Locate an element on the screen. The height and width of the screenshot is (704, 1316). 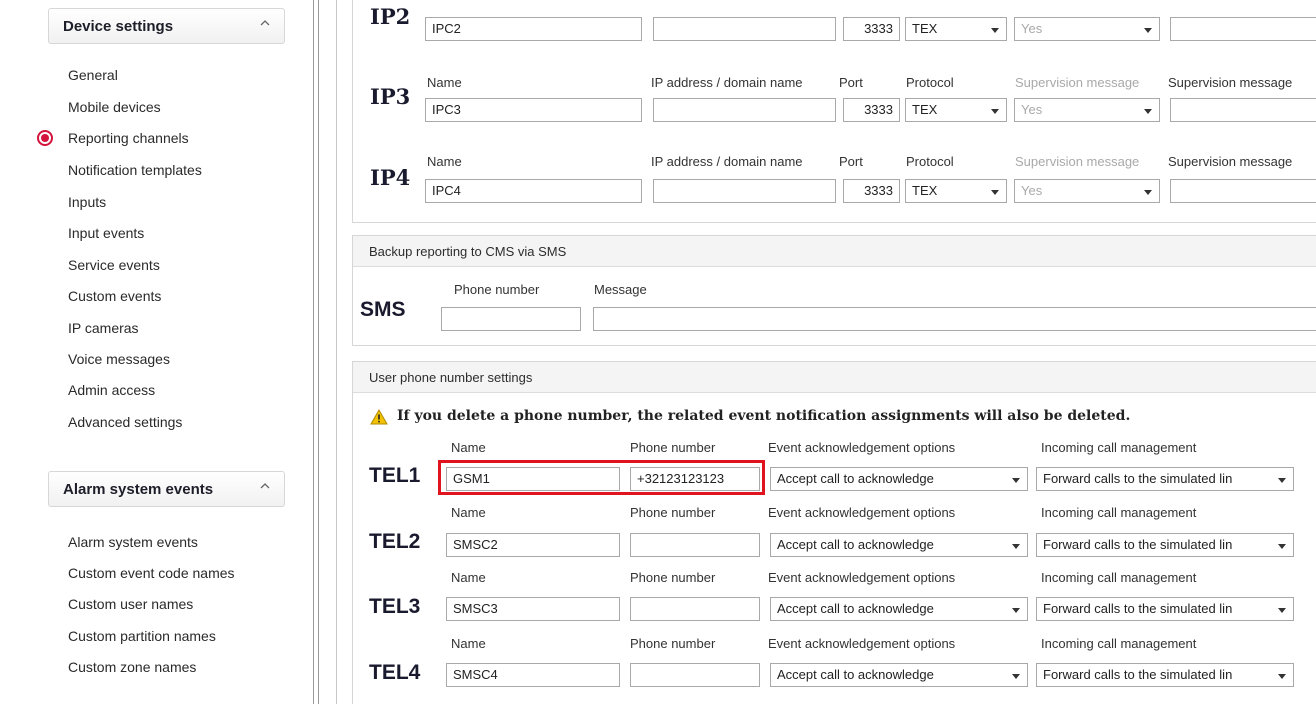
alarm-system-events-title: Alarm system events is located at coordinates (138, 489).